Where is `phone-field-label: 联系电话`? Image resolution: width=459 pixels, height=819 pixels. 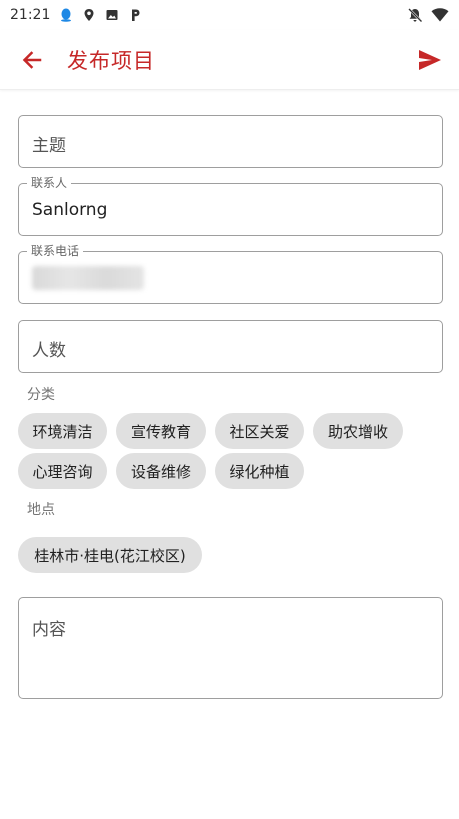
phone-field-label: 联系电话 is located at coordinates (55, 251).